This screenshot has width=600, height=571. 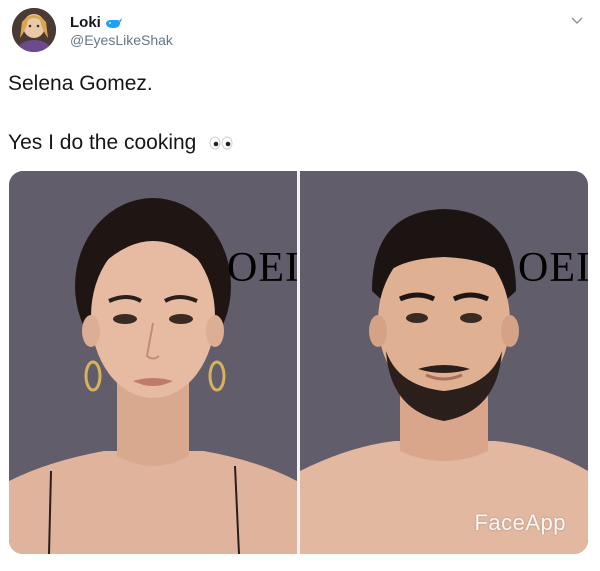 I want to click on tweet-text-line-1: Selena Gomez., so click(x=80, y=83).